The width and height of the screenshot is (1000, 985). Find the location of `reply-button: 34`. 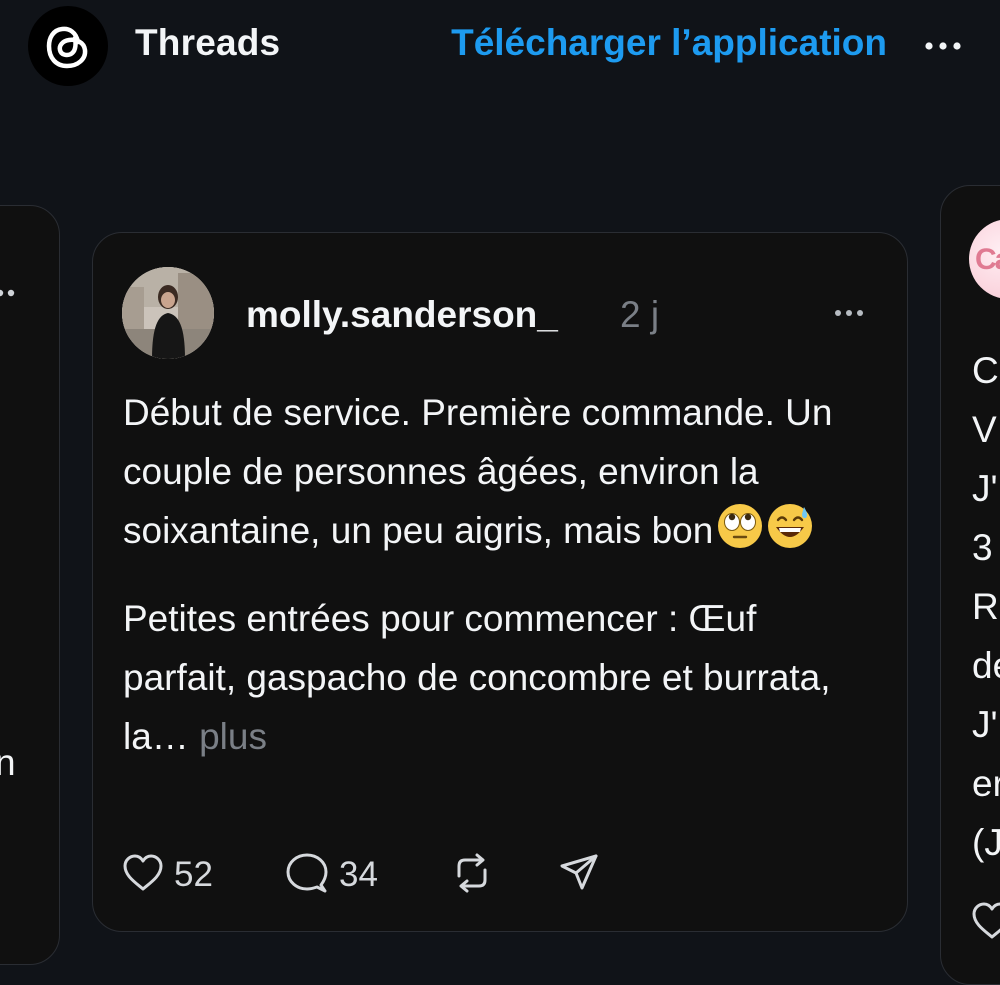

reply-button: 34 is located at coordinates (331, 875).